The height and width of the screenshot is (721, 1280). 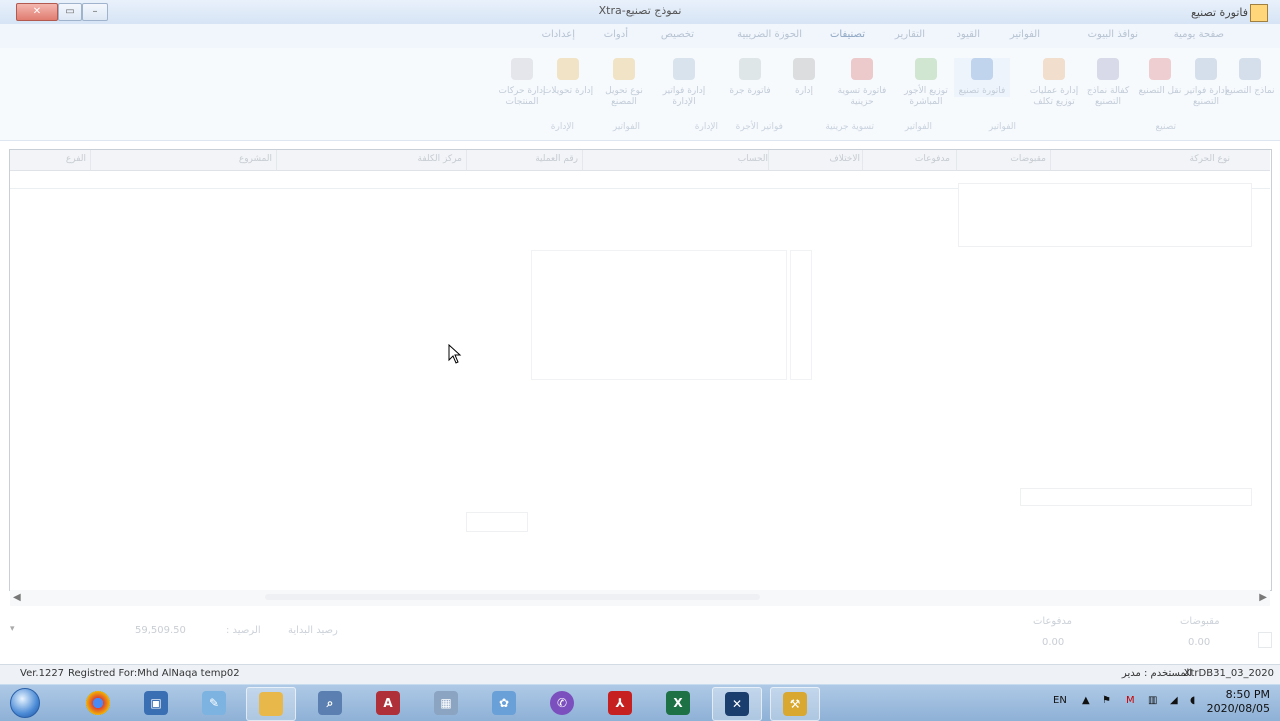 What do you see at coordinates (1174, 700) in the screenshot?
I see `signal-icon: ◢` at bounding box center [1174, 700].